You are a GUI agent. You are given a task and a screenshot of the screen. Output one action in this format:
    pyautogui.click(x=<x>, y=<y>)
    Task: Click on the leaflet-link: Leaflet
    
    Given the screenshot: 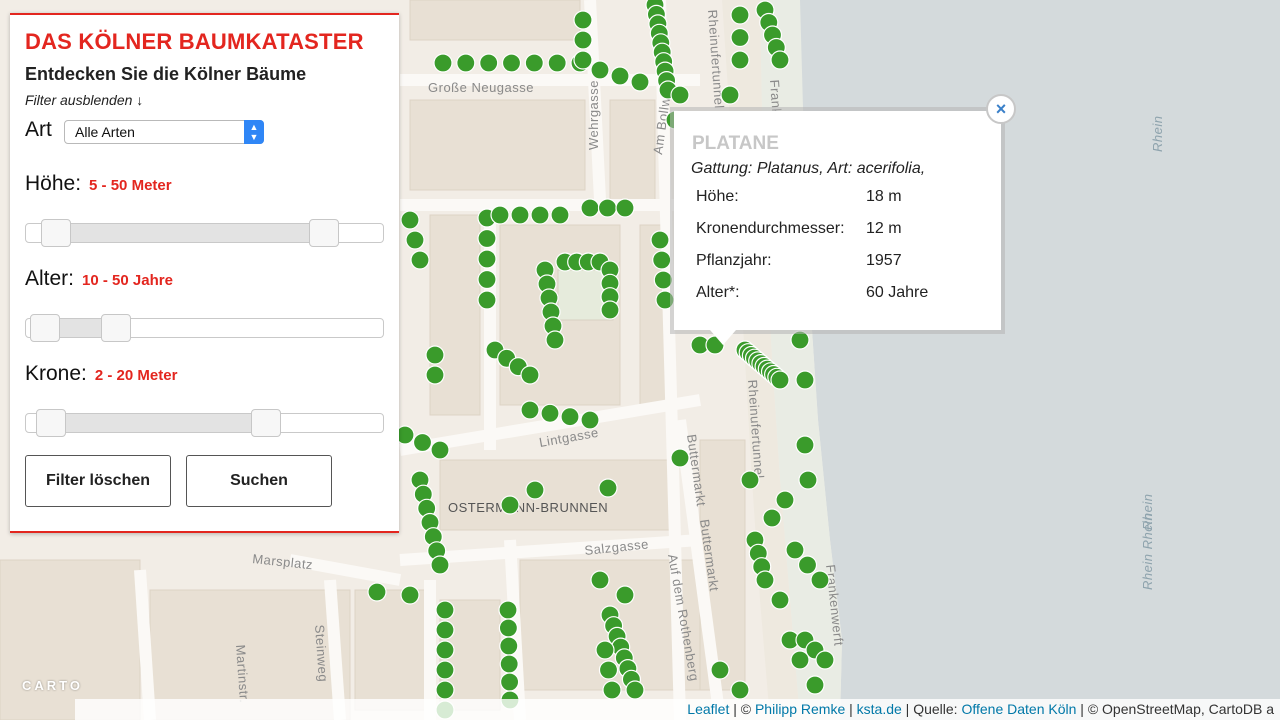 What is the action you would take?
    pyautogui.click(x=708, y=709)
    